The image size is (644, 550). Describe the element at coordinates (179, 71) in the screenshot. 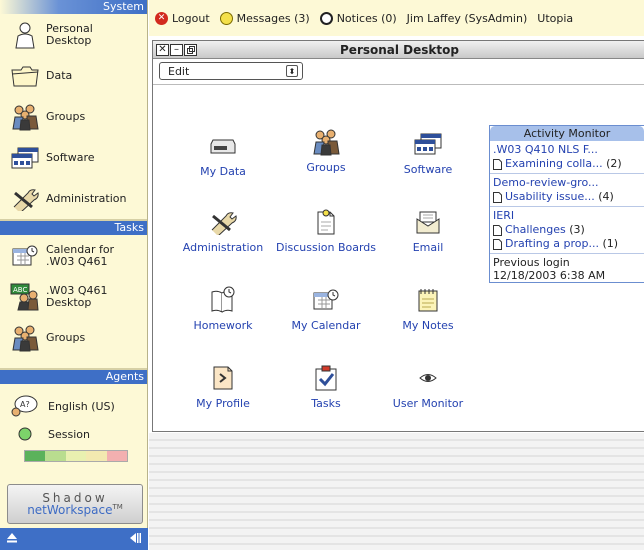

I see `edit-select-value: Edit` at that location.